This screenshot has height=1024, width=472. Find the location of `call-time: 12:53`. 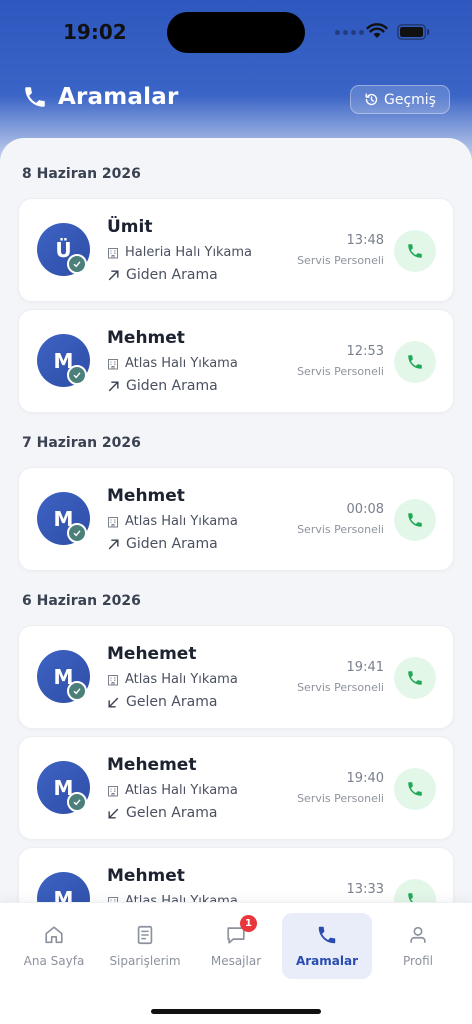

call-time: 12:53 is located at coordinates (365, 351).